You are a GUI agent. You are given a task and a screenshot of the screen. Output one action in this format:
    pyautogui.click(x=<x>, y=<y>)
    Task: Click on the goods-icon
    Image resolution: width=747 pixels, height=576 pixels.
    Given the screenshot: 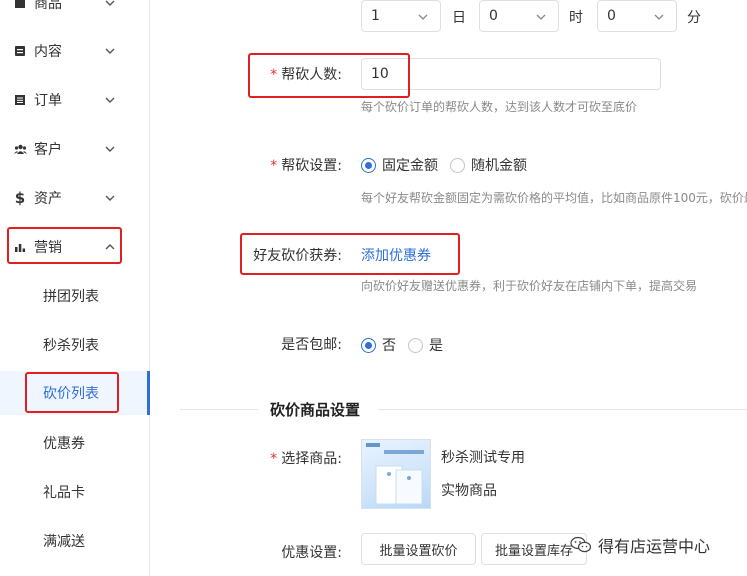 What is the action you would take?
    pyautogui.click(x=20, y=5)
    